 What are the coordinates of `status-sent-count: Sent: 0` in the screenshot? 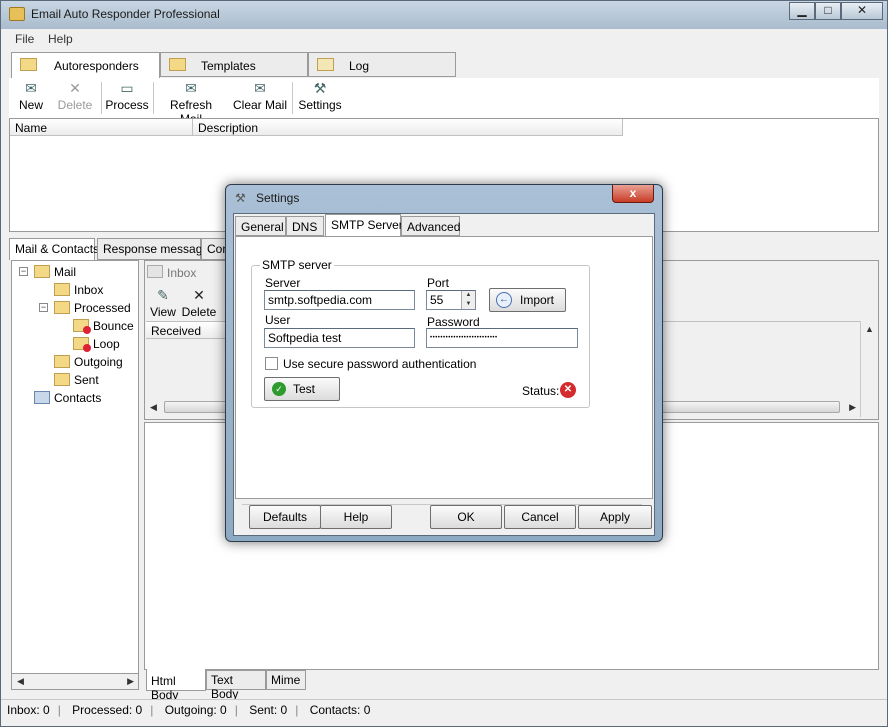 It's located at (268, 710).